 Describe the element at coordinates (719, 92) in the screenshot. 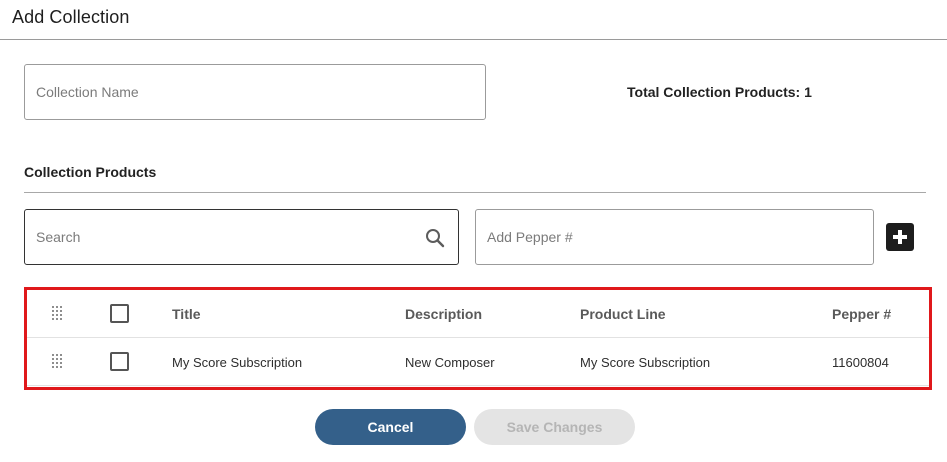

I see `total-collection-products: Total Collection Products: 1` at that location.